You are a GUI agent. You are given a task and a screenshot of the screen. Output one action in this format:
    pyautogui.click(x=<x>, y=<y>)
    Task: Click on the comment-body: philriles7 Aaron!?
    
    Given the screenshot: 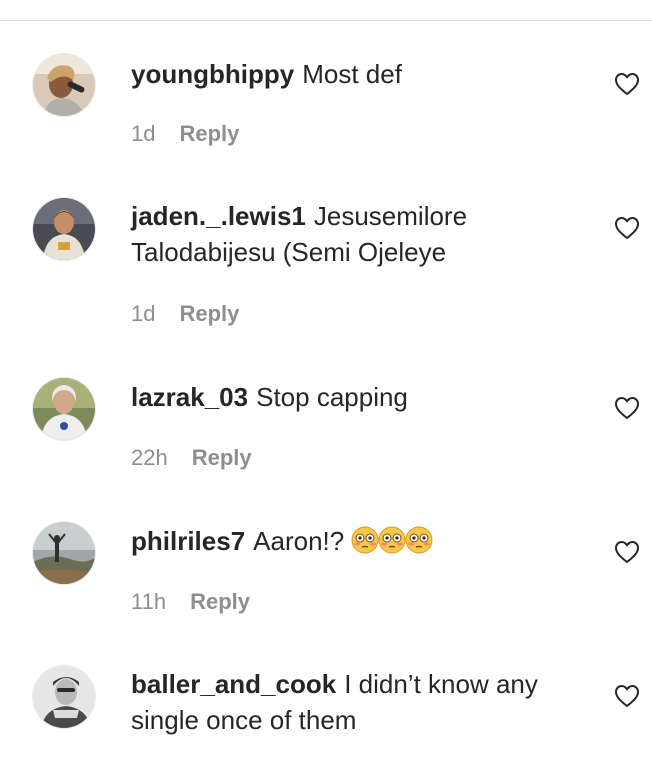 What is the action you would take?
    pyautogui.click(x=366, y=543)
    